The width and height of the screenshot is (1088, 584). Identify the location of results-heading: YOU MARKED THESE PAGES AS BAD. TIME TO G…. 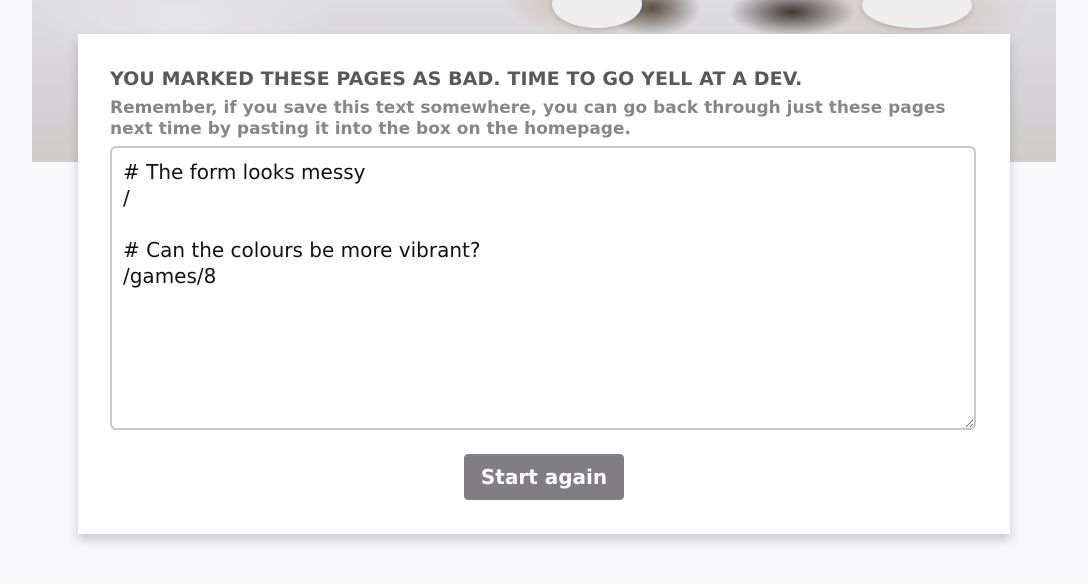
(456, 79).